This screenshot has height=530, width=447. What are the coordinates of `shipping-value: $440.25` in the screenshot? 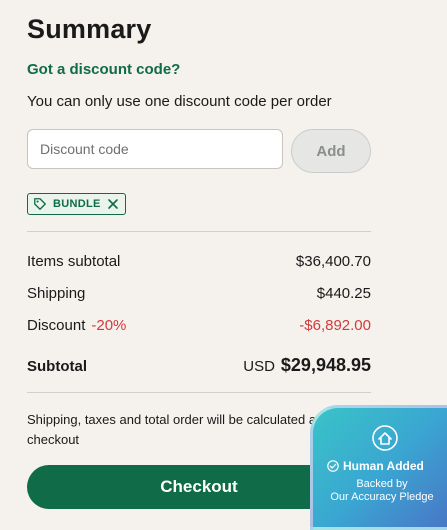 It's located at (343, 293).